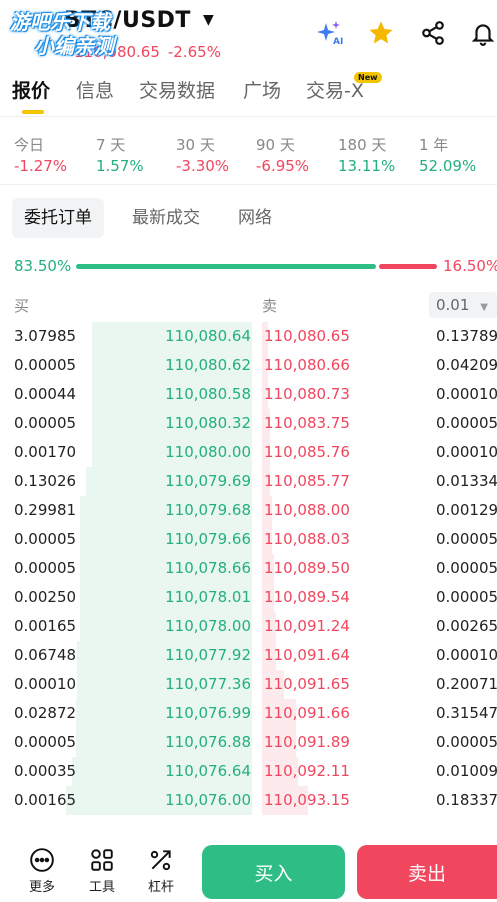 Image resolution: width=497 pixels, height=902 pixels. I want to click on orderbook-row: 0.29981 110,079.68 110,088.00 0.00129, so click(248, 510).